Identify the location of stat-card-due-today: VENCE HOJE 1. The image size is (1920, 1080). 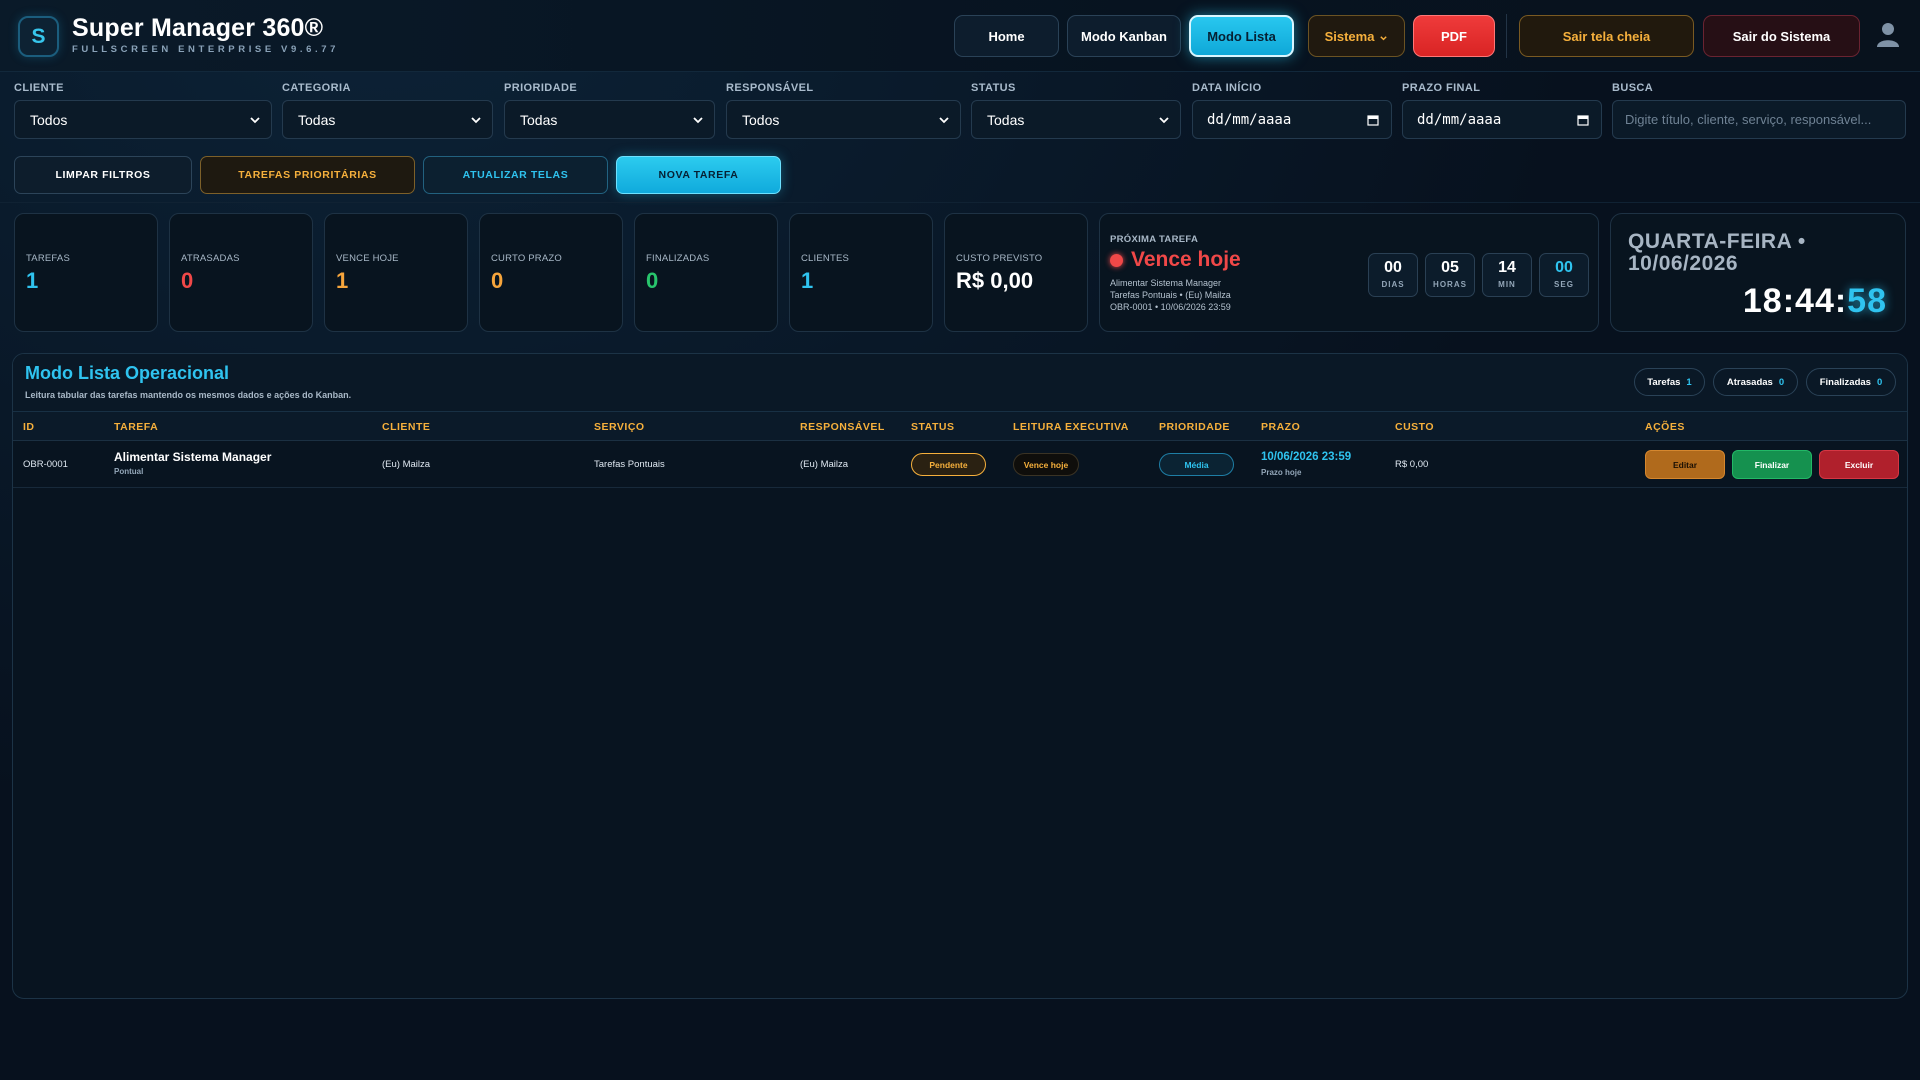
(396, 272).